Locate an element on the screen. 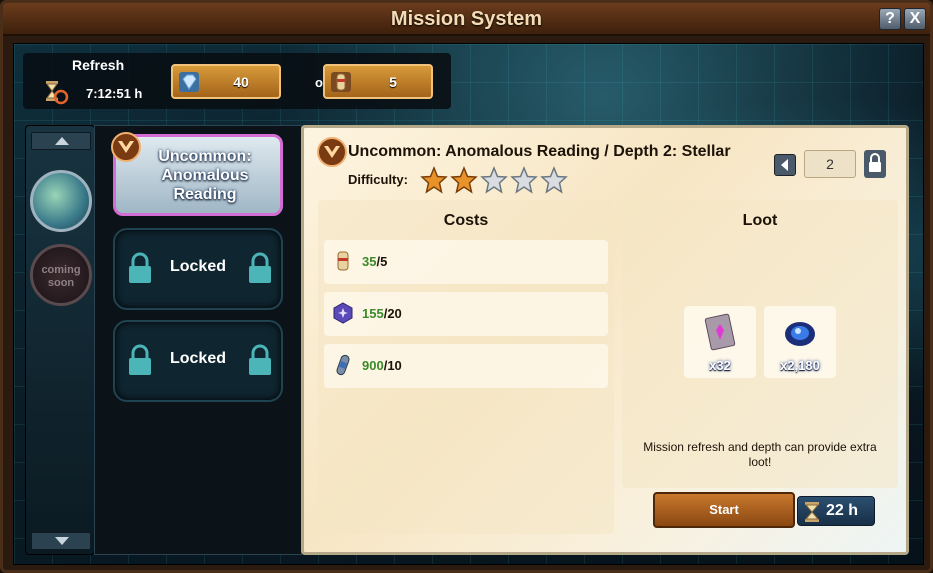 The image size is (933, 573). difficulty-stars is located at coordinates (495, 182).